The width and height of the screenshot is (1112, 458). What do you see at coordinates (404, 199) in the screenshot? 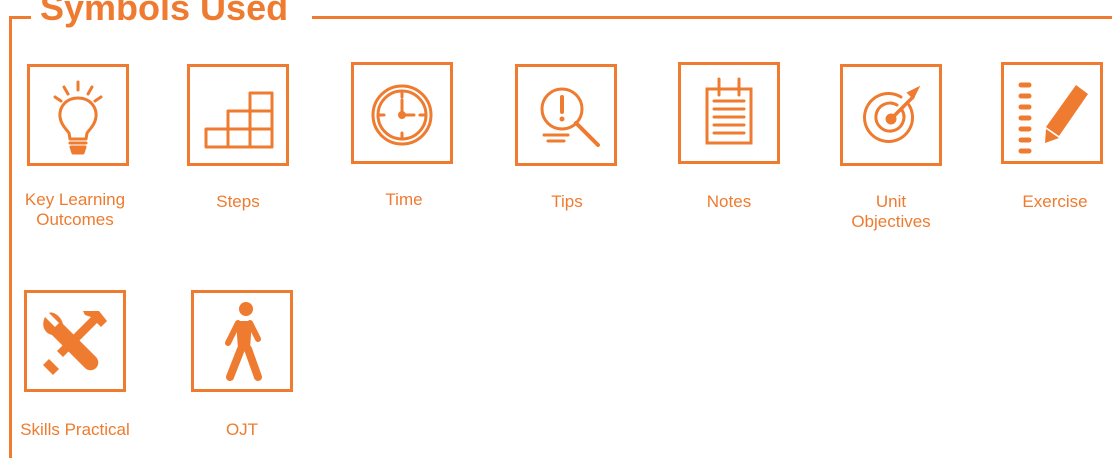
I see `symbol-label: Time` at bounding box center [404, 199].